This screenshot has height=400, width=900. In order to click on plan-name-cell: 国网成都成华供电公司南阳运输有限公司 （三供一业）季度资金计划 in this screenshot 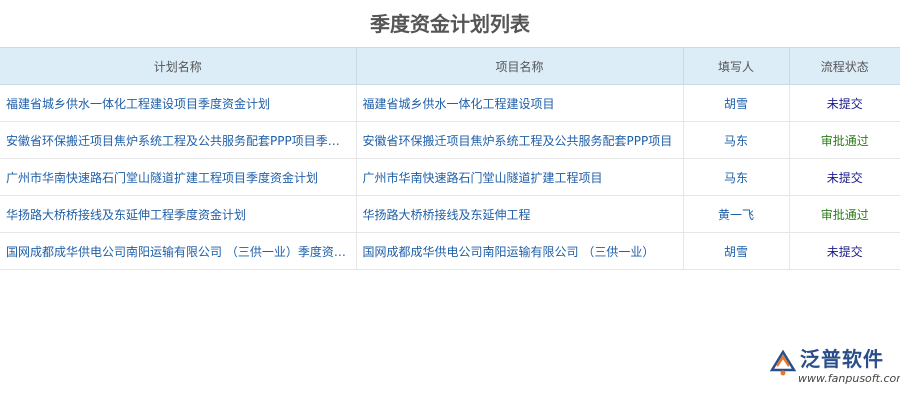, I will do `click(178, 251)`.